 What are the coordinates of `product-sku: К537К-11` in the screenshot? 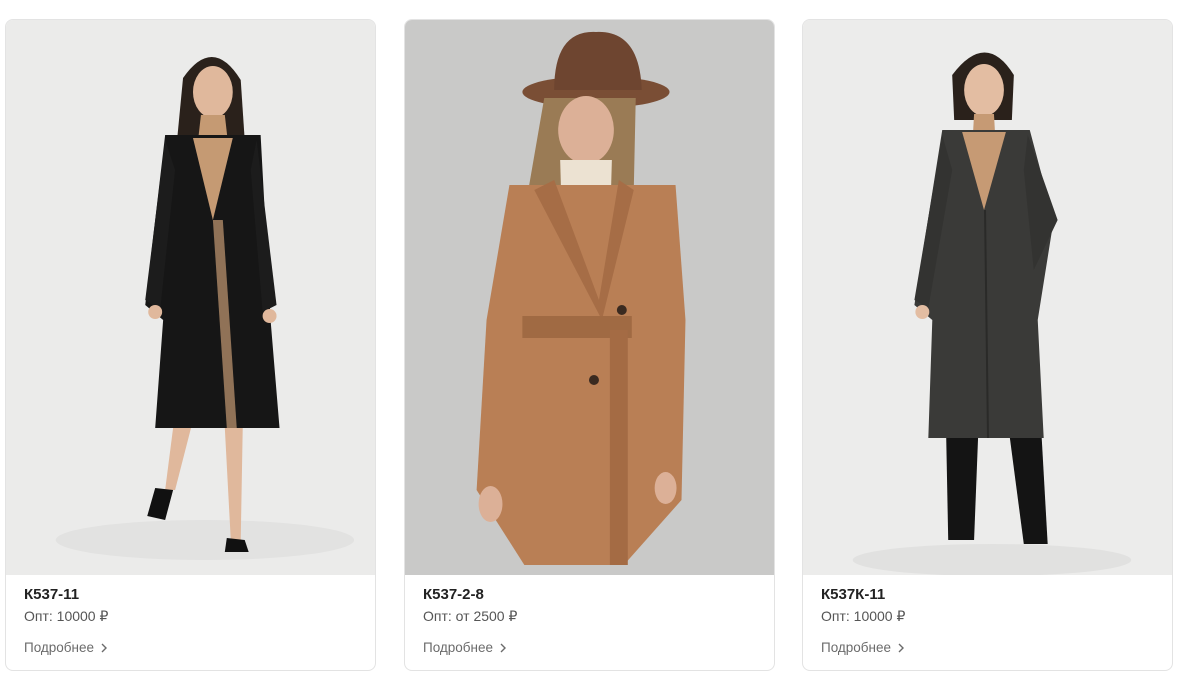 It's located at (987, 595).